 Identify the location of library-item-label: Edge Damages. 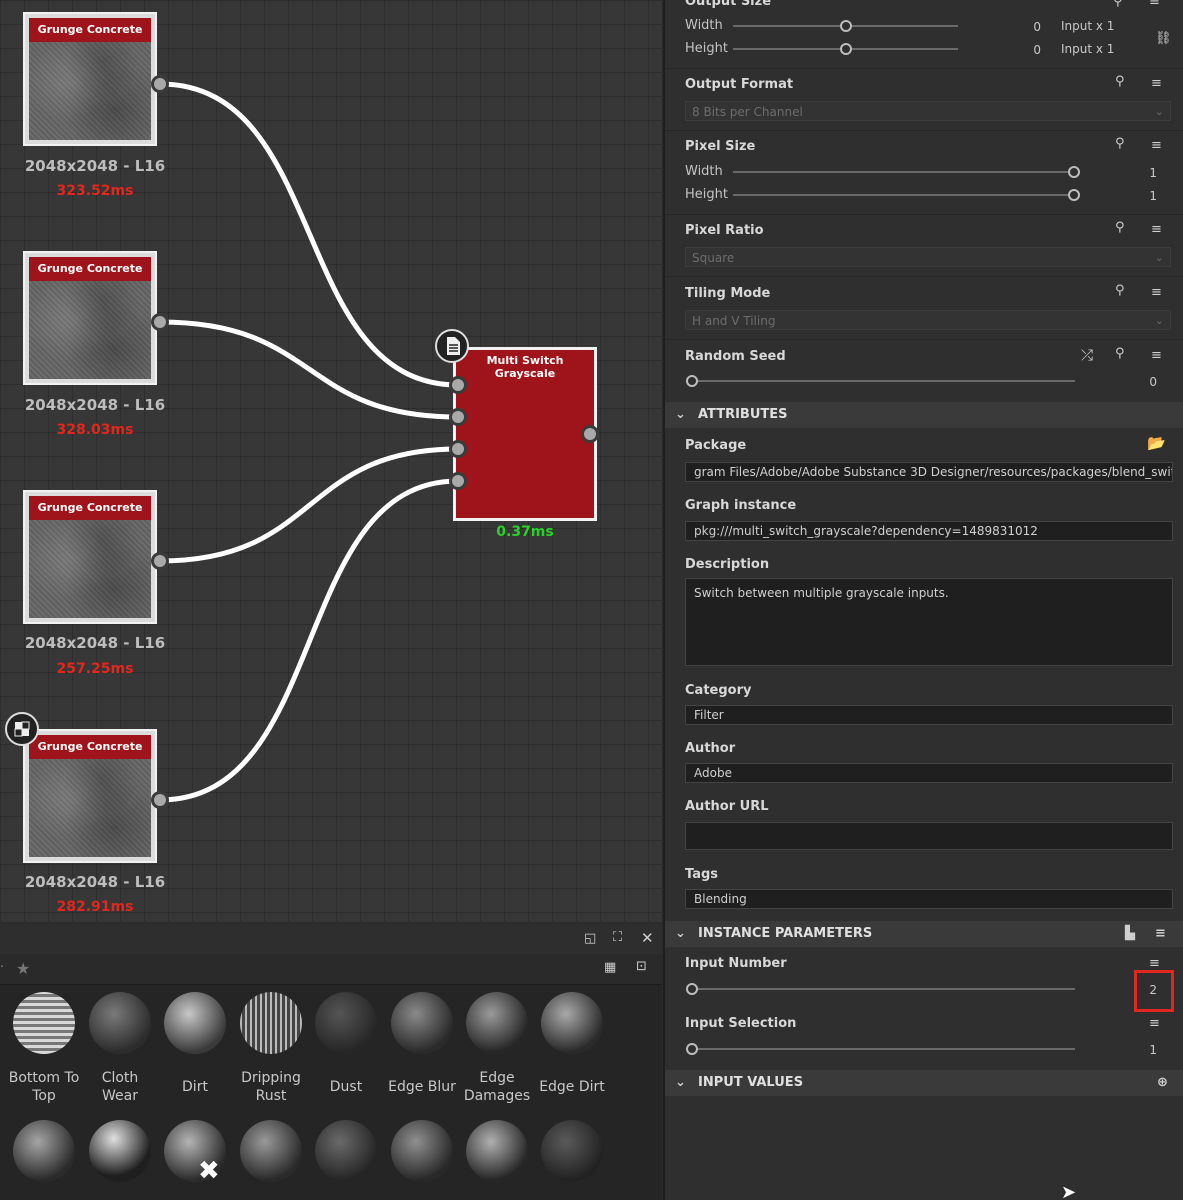
(497, 1087).